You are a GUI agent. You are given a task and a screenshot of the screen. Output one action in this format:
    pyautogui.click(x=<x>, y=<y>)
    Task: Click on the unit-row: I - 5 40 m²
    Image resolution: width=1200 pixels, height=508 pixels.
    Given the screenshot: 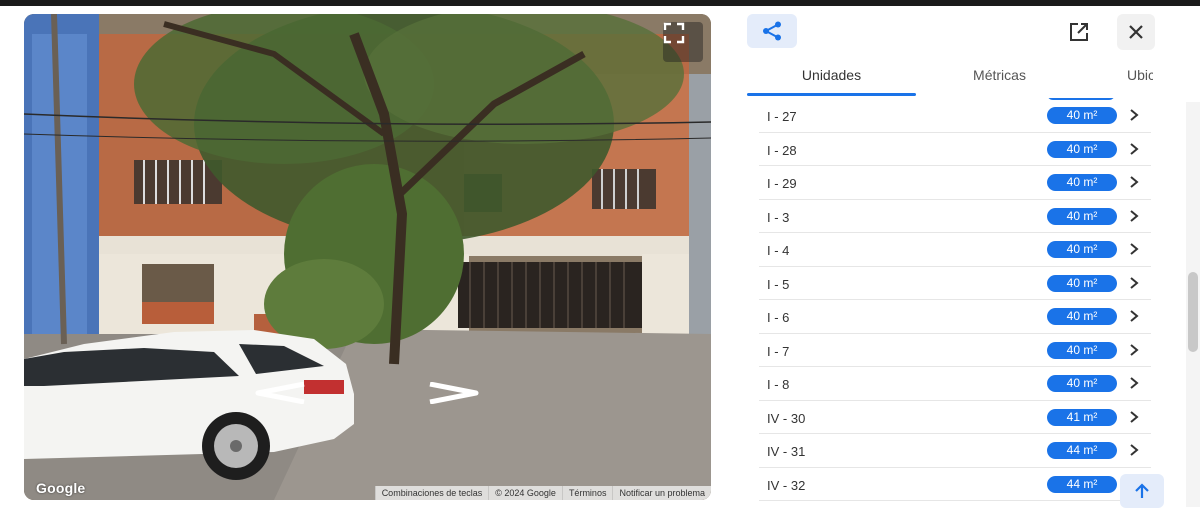 What is the action you would take?
    pyautogui.click(x=955, y=283)
    